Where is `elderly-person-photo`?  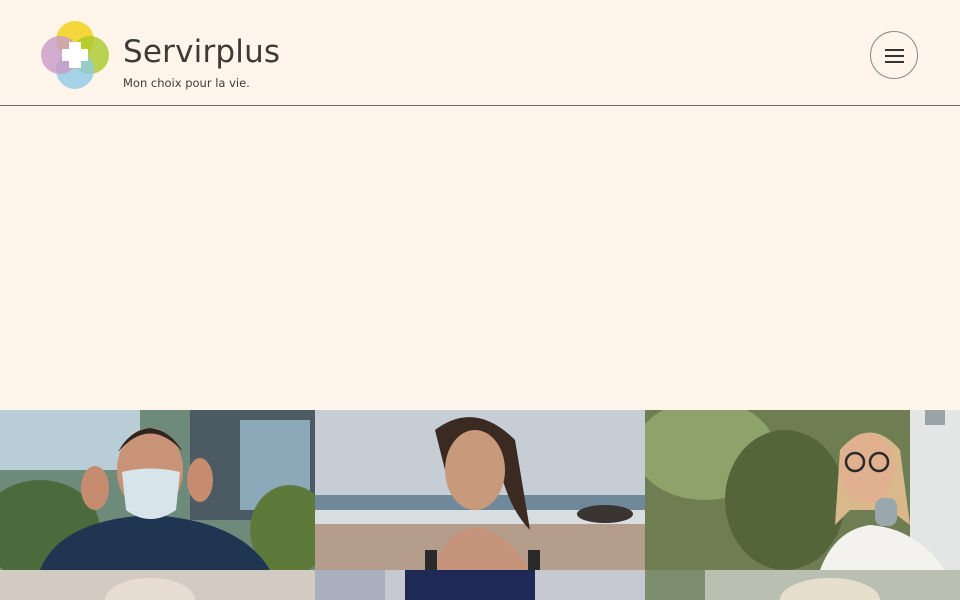 elderly-person-photo is located at coordinates (157, 585).